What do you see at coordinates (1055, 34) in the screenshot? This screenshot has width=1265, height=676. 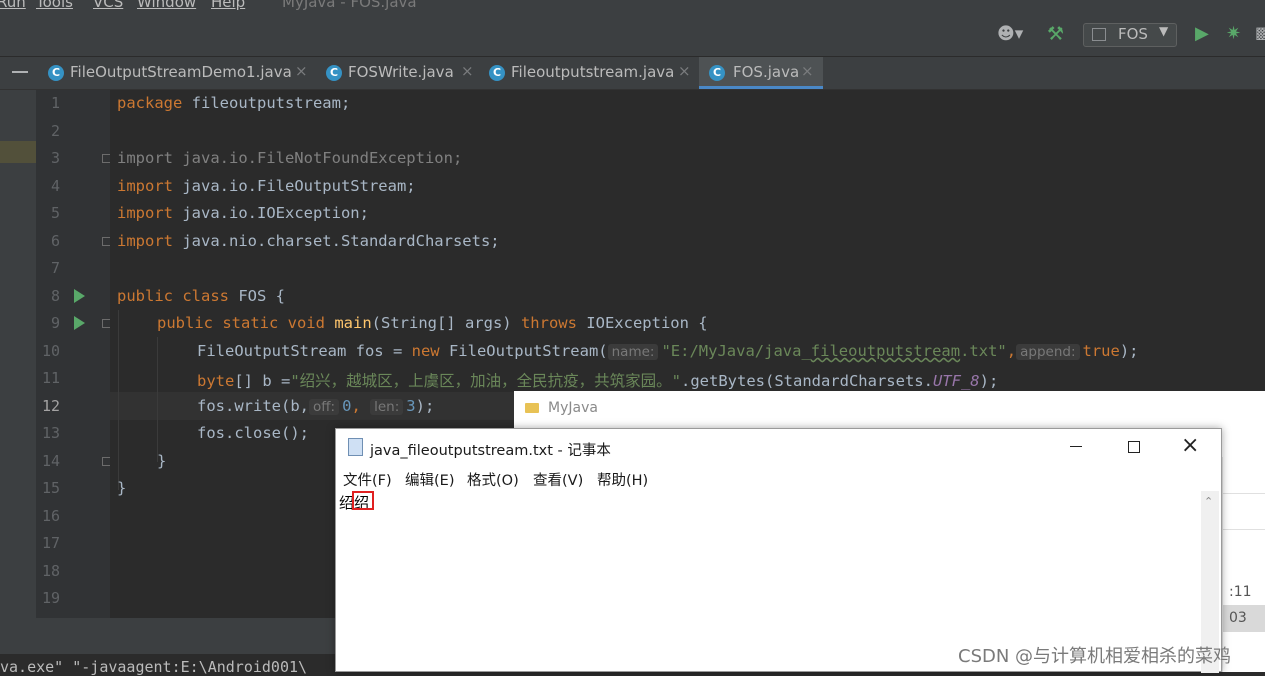 I see `hammer-icon: ⚒` at bounding box center [1055, 34].